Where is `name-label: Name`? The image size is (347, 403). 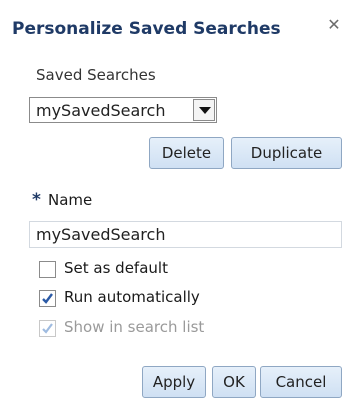 name-label: Name is located at coordinates (70, 200).